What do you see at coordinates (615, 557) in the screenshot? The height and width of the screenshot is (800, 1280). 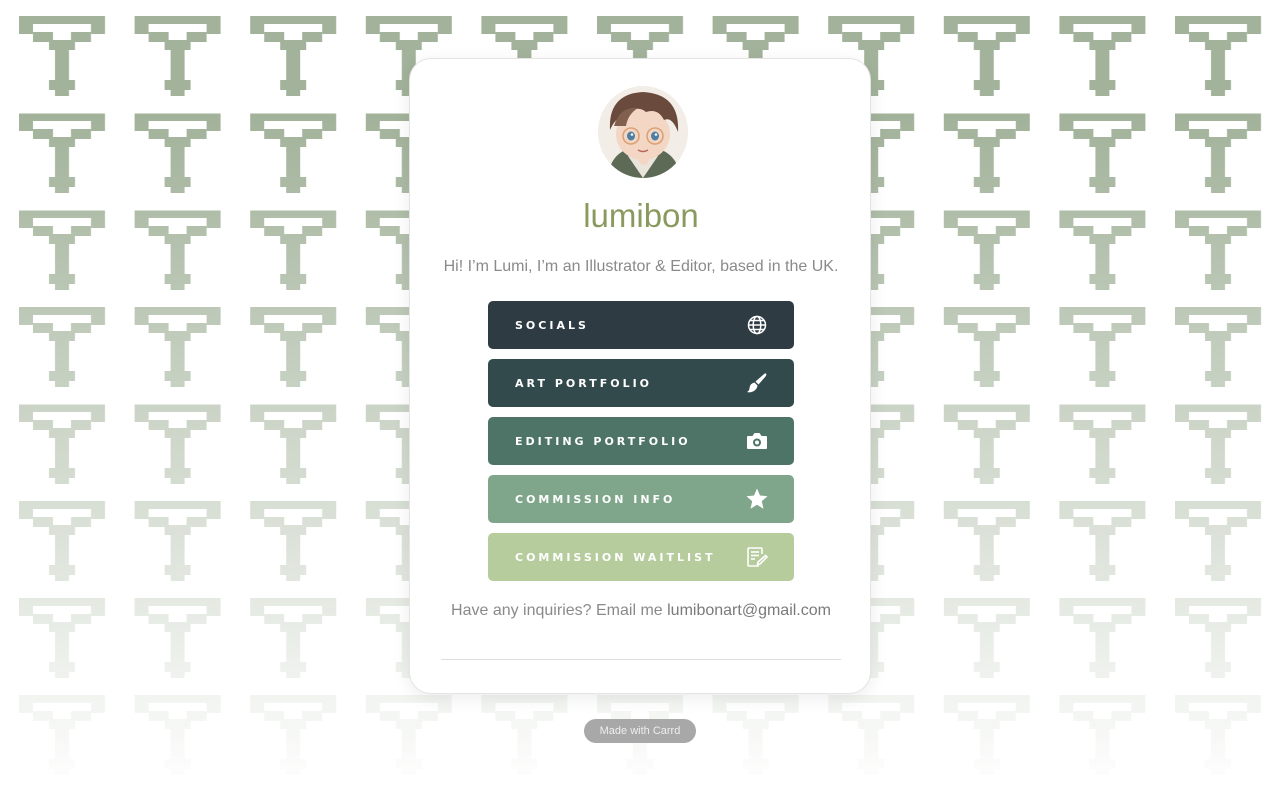 I see `button-label: COMMISSION WAITLIST` at bounding box center [615, 557].